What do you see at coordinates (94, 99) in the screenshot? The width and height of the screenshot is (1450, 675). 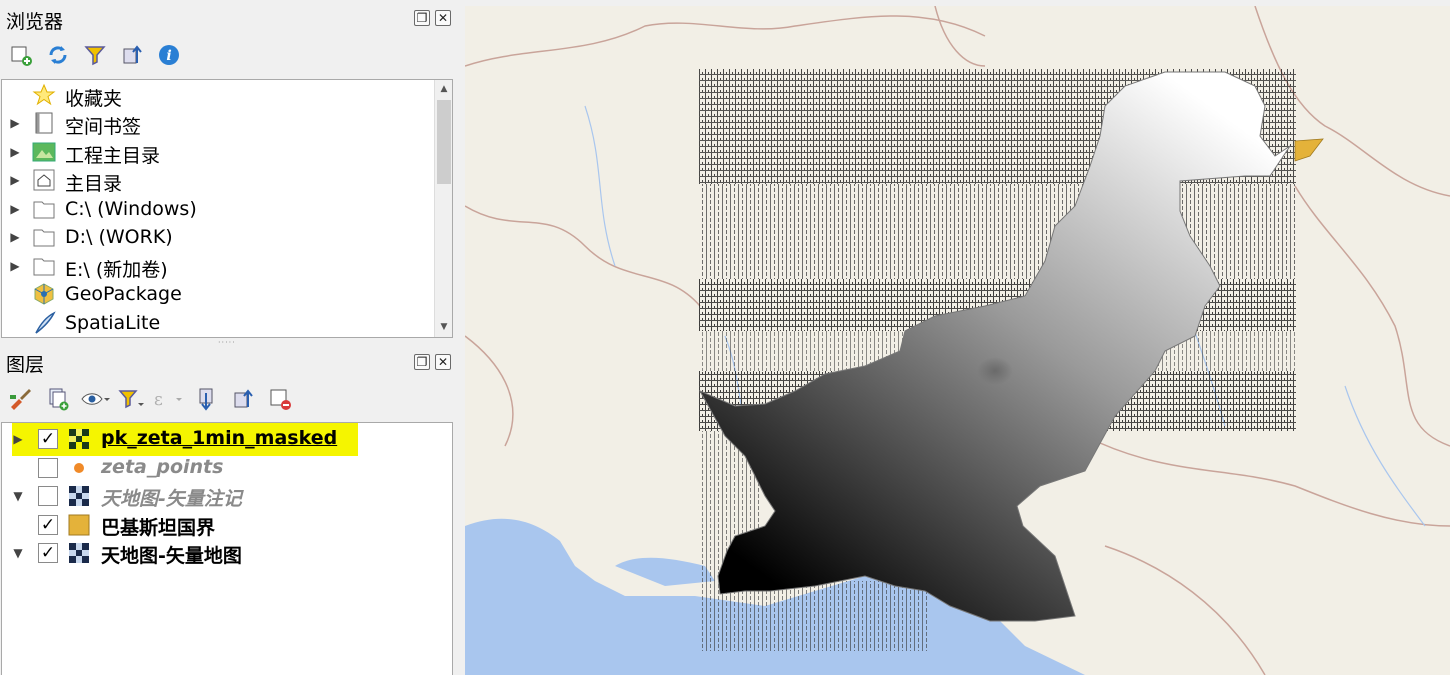 I see `browser-item-label: 收藏夹` at bounding box center [94, 99].